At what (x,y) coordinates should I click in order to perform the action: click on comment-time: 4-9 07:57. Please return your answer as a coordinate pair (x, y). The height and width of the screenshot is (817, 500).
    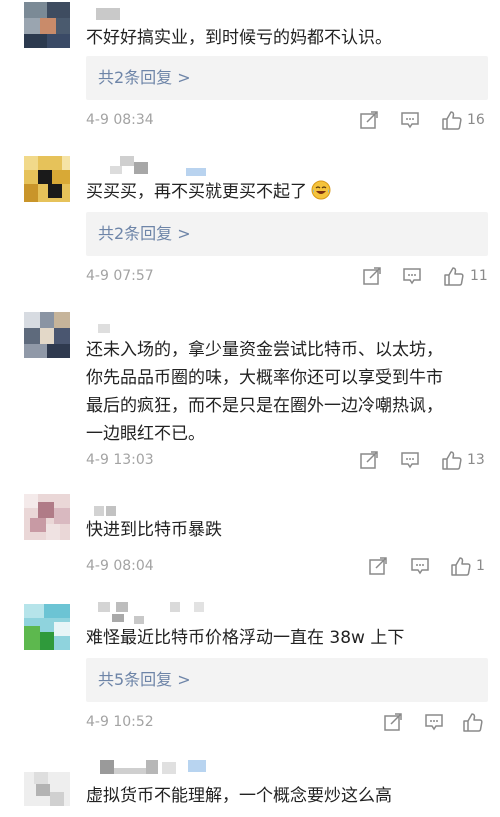
    Looking at the image, I should click on (120, 276).